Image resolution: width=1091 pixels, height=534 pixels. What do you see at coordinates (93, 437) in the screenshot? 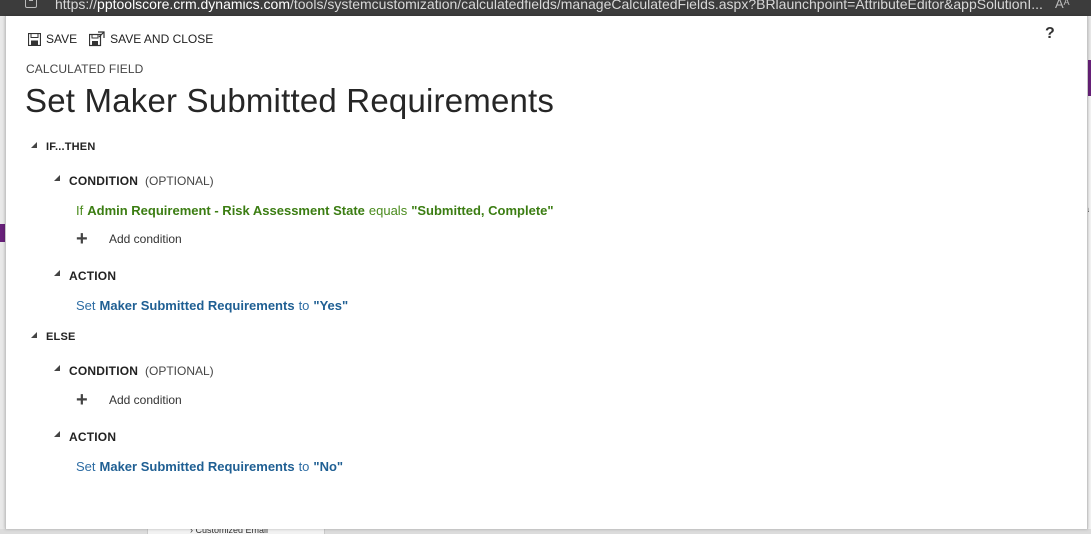
I see `else-action-label: ACTION` at bounding box center [93, 437].